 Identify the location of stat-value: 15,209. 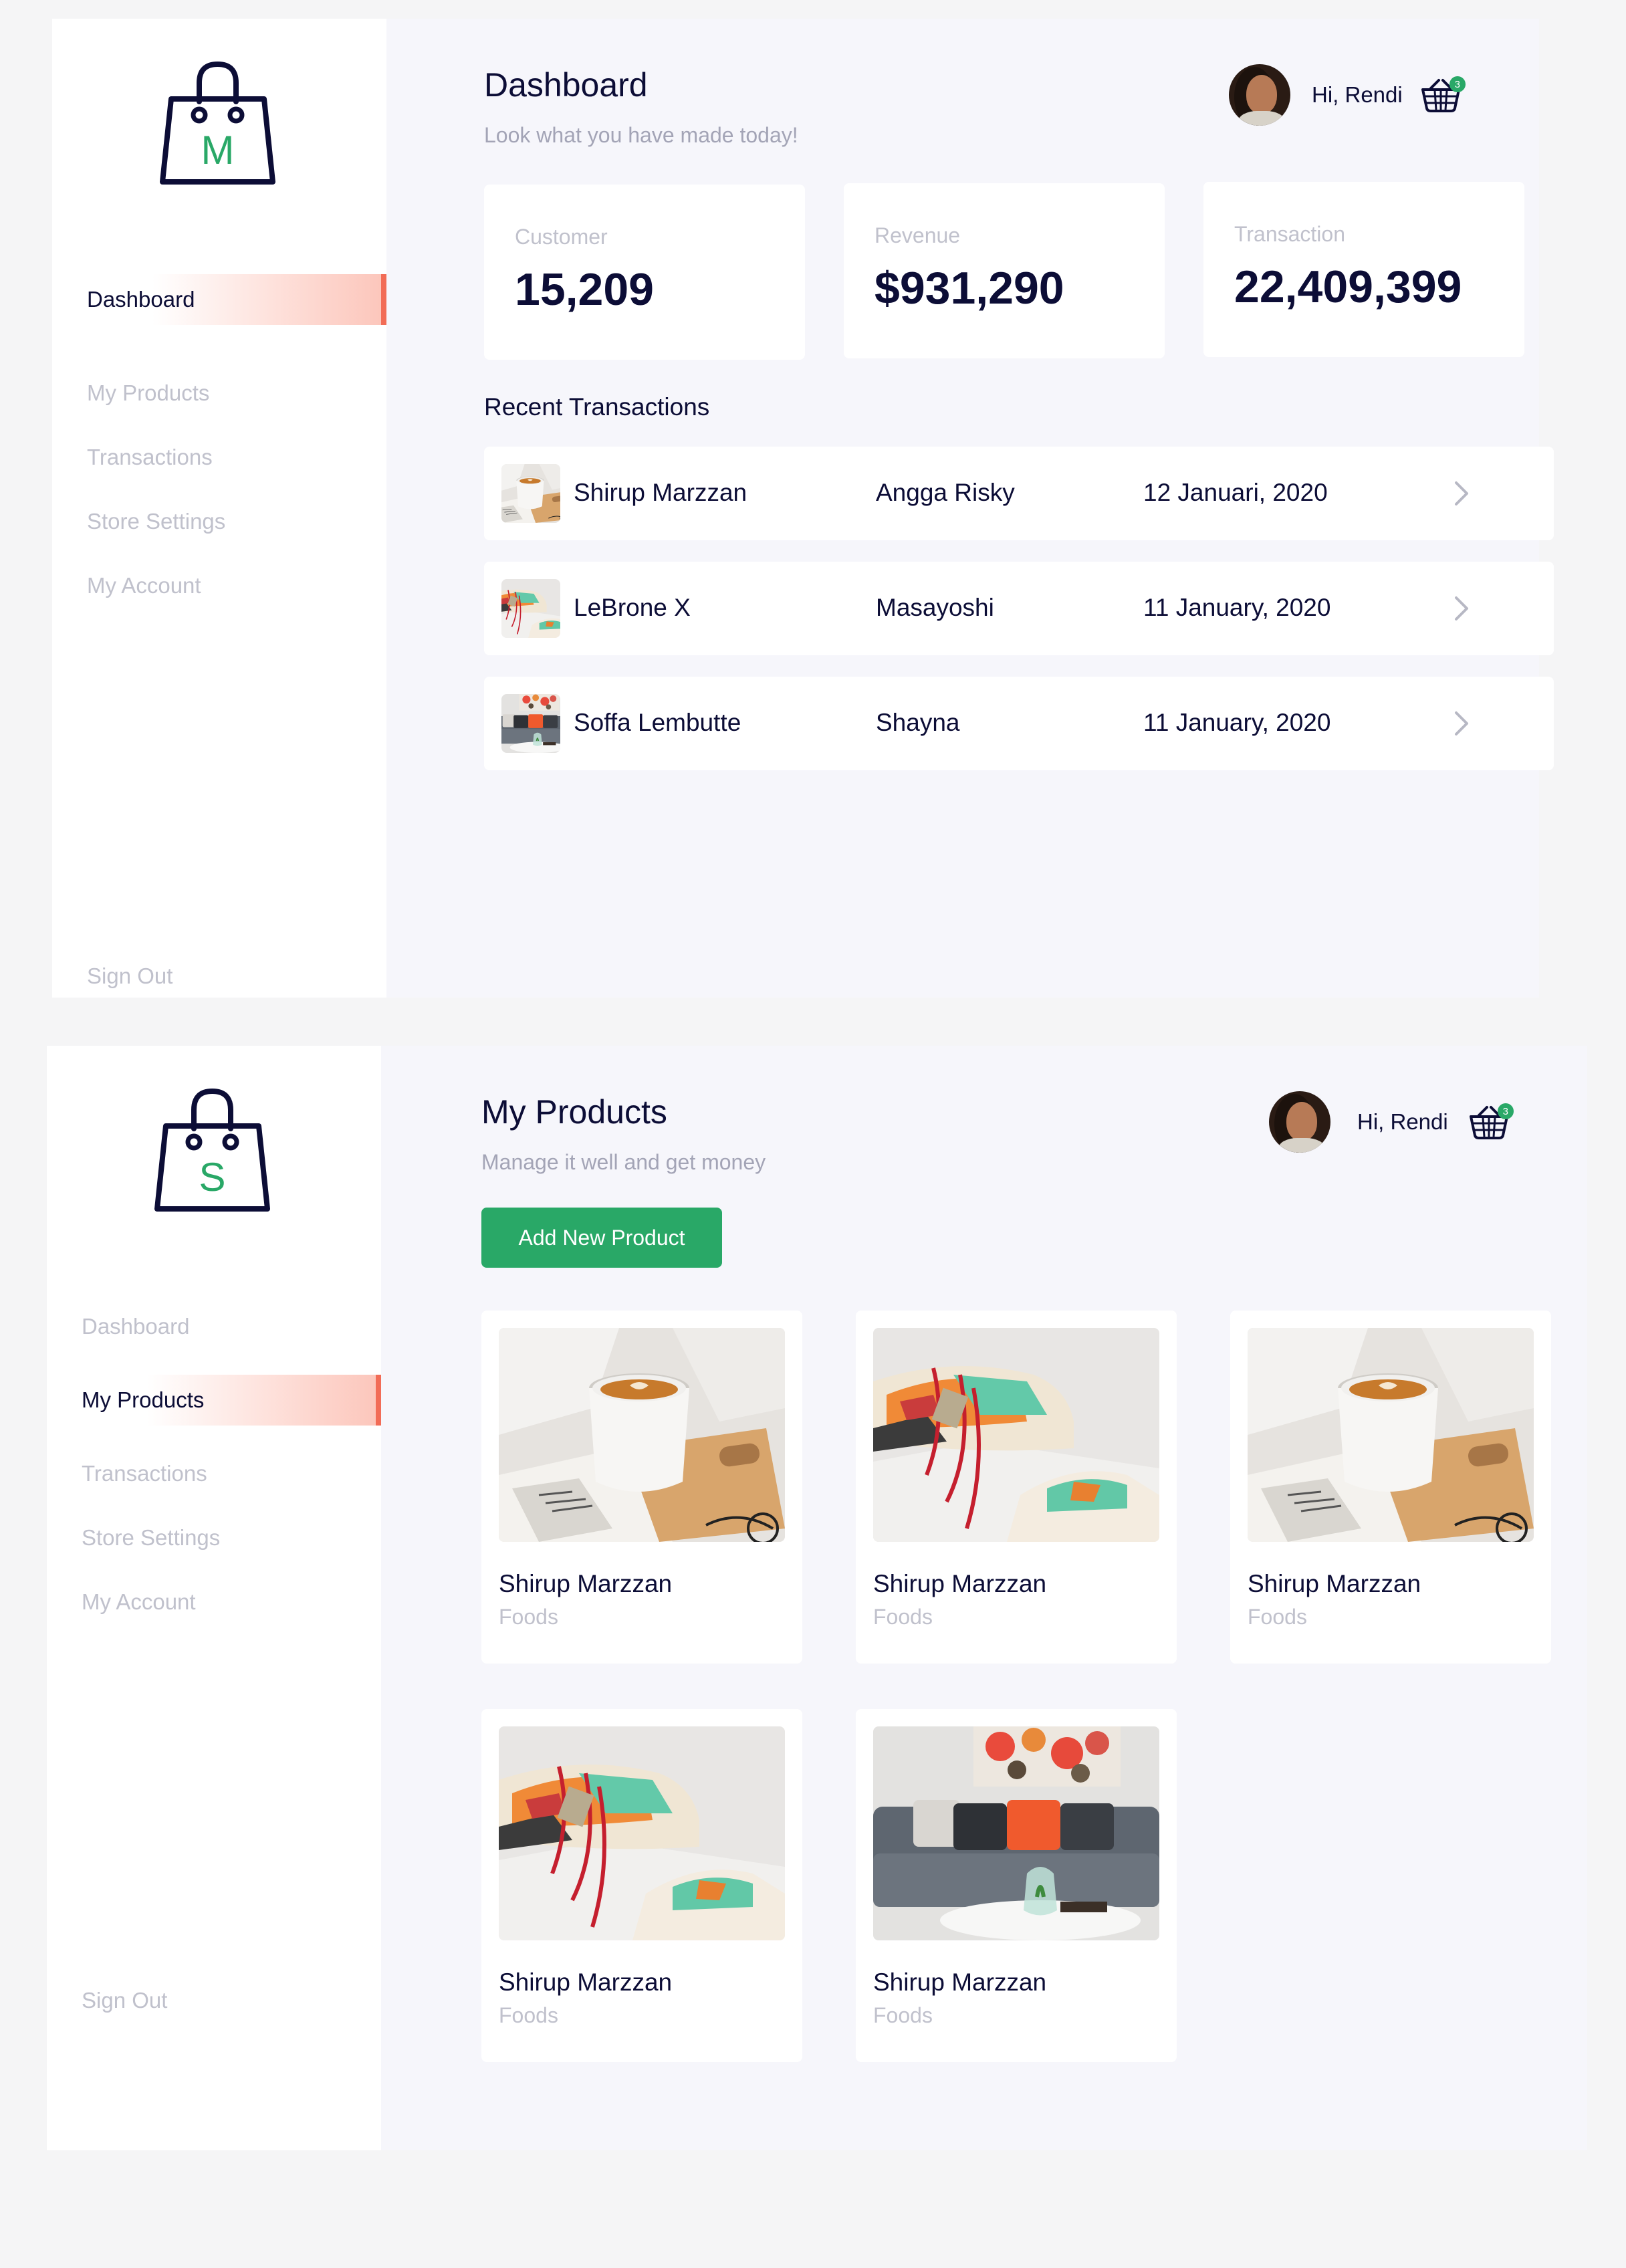
(584, 289).